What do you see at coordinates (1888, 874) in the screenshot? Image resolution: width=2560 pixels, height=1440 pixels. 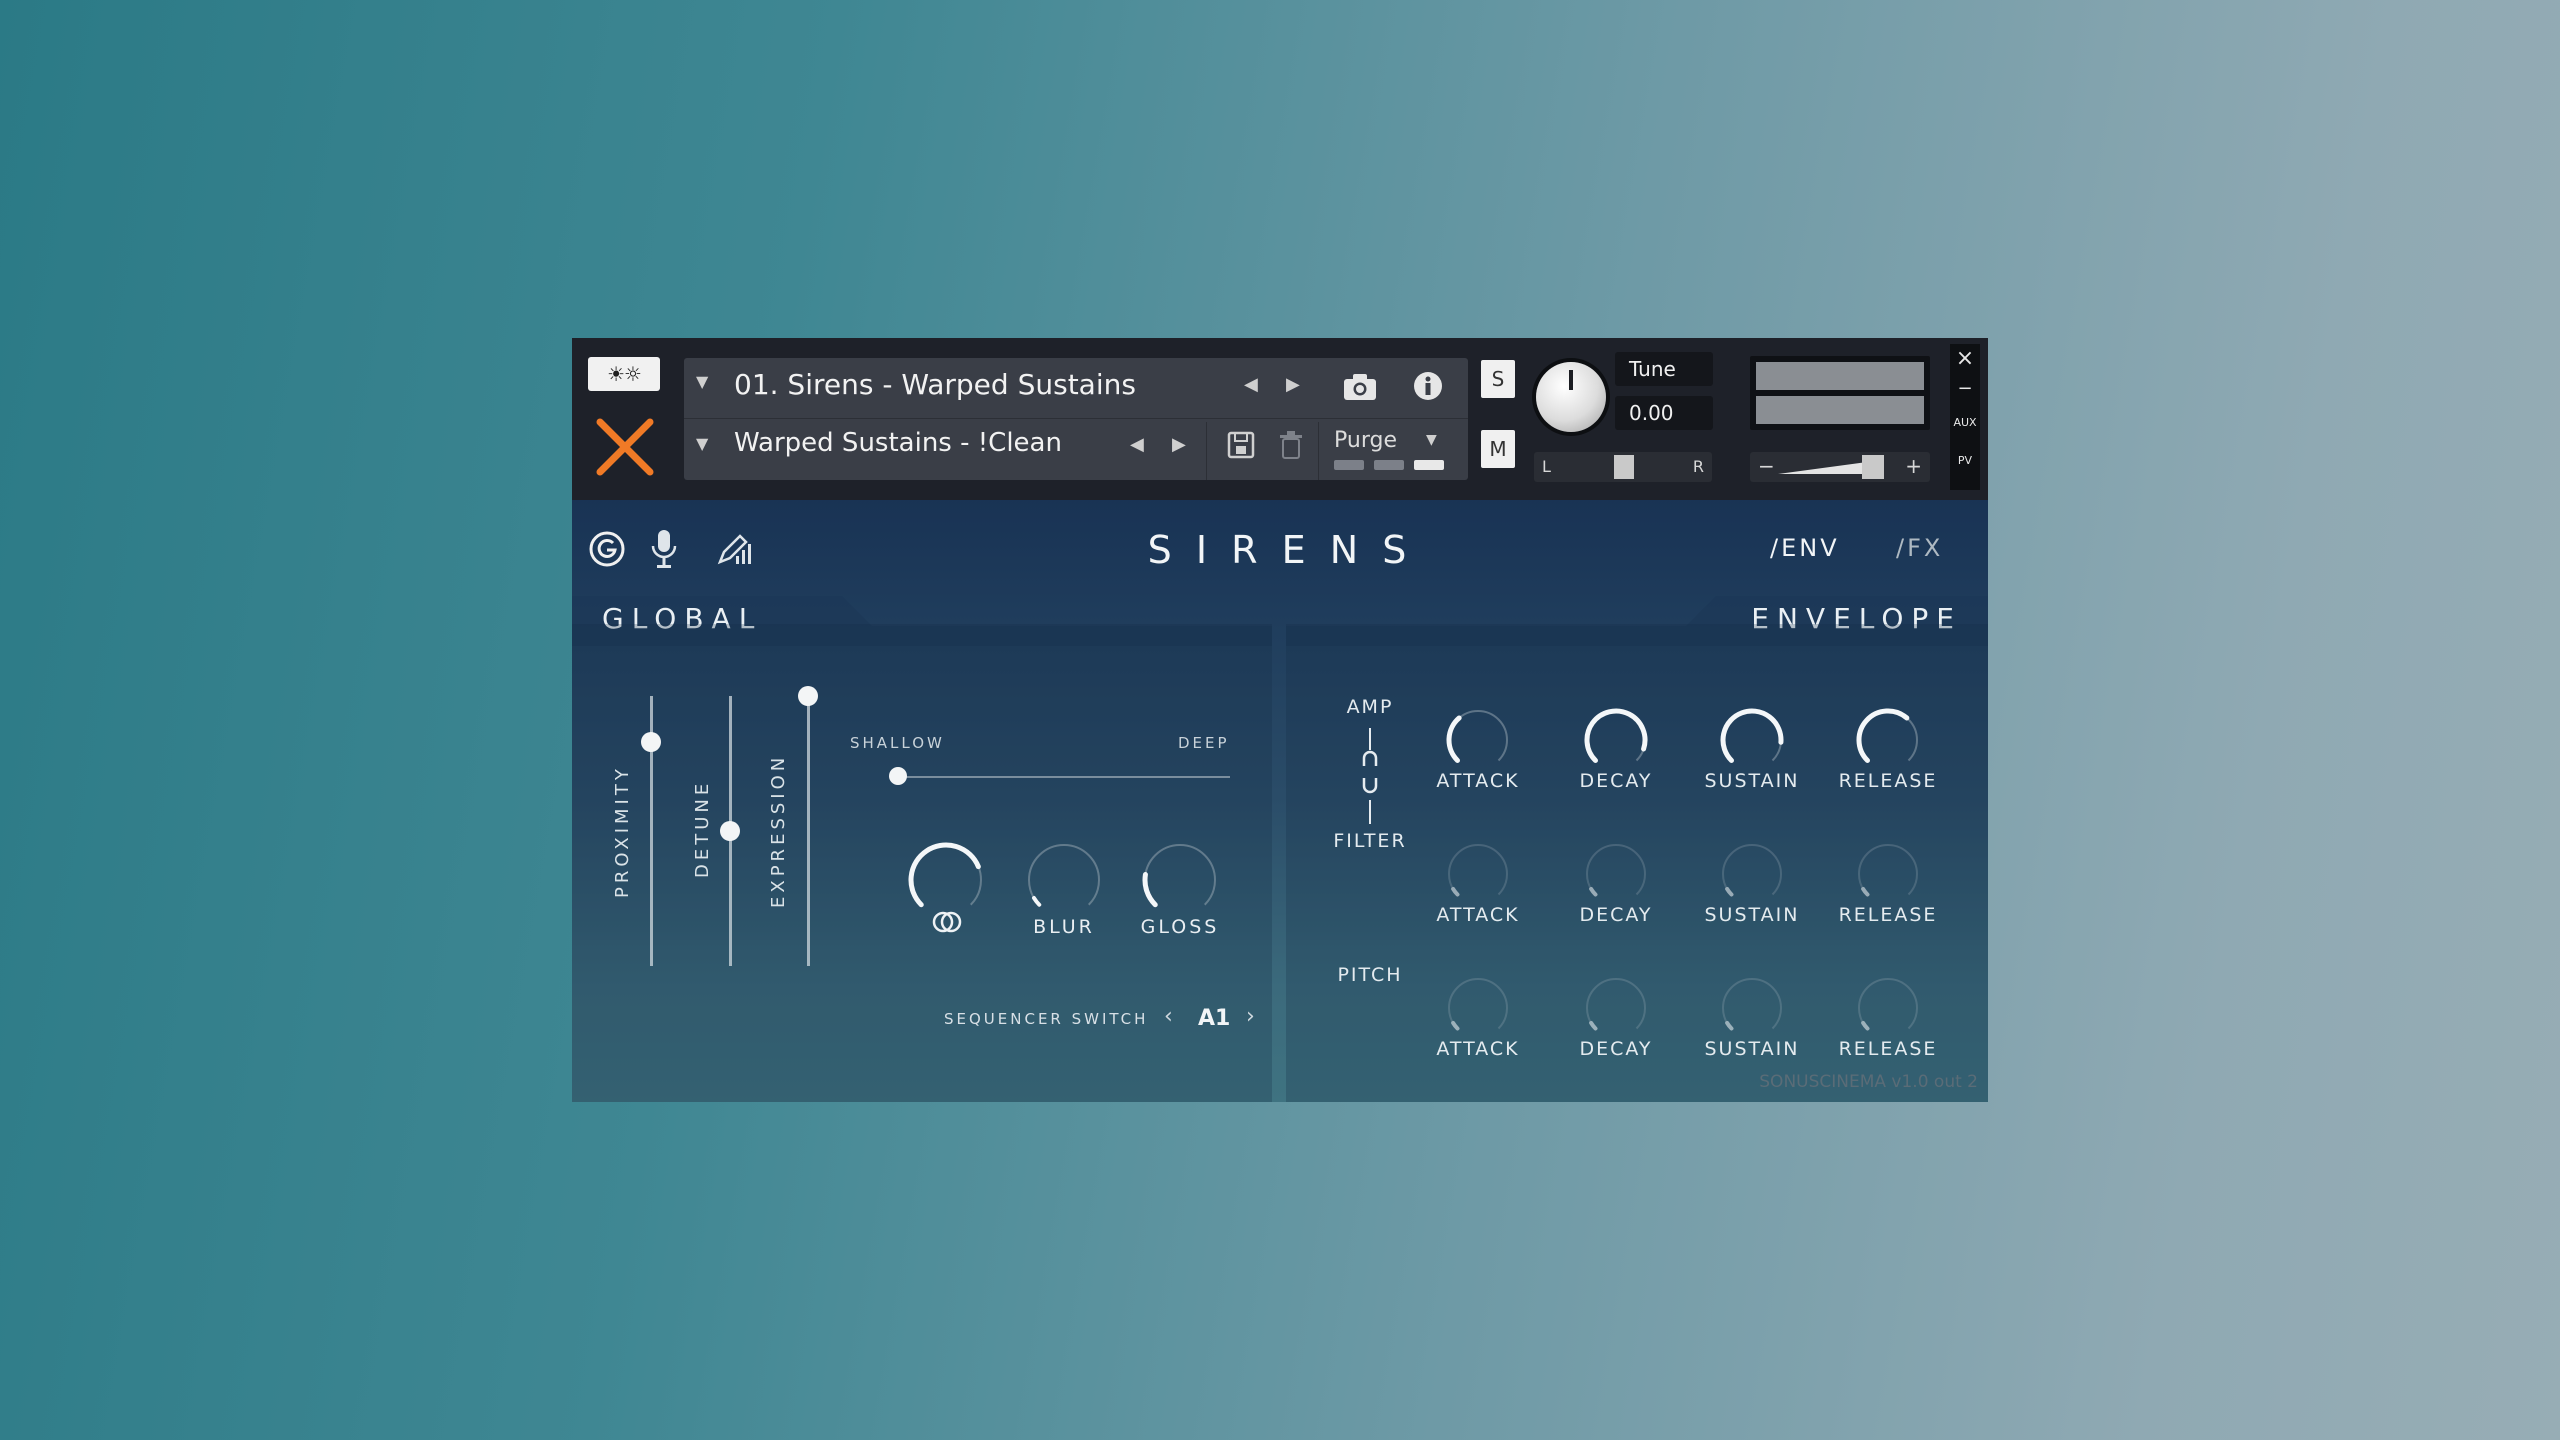 I see `env-filter-release-knob` at bounding box center [1888, 874].